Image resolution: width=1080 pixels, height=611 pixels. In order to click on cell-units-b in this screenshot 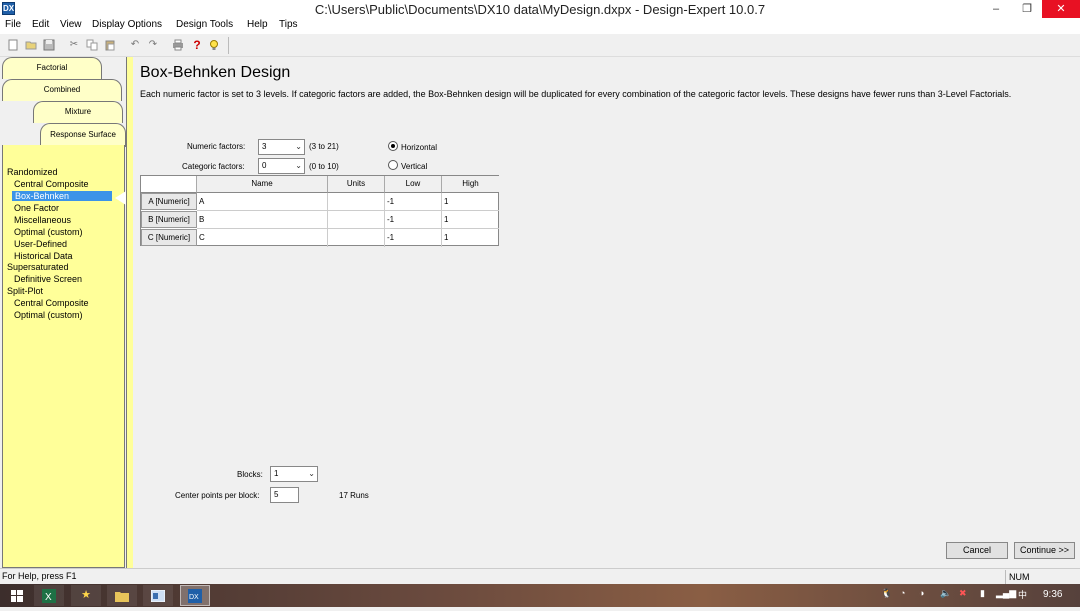, I will do `click(356, 220)`.